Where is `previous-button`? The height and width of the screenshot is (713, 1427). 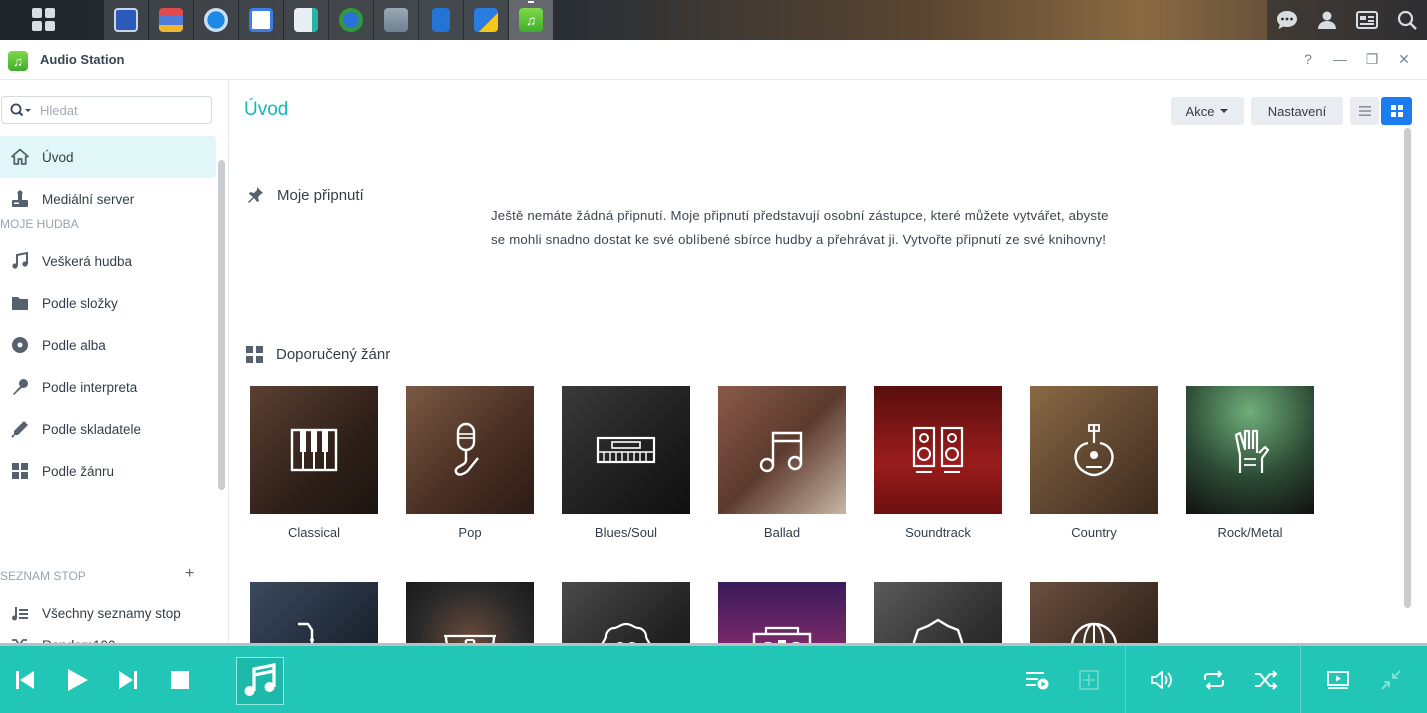 previous-button is located at coordinates (25, 679).